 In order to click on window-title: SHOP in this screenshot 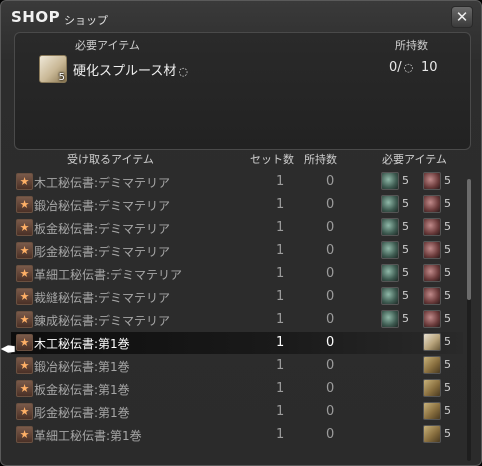, I will do `click(36, 17)`.